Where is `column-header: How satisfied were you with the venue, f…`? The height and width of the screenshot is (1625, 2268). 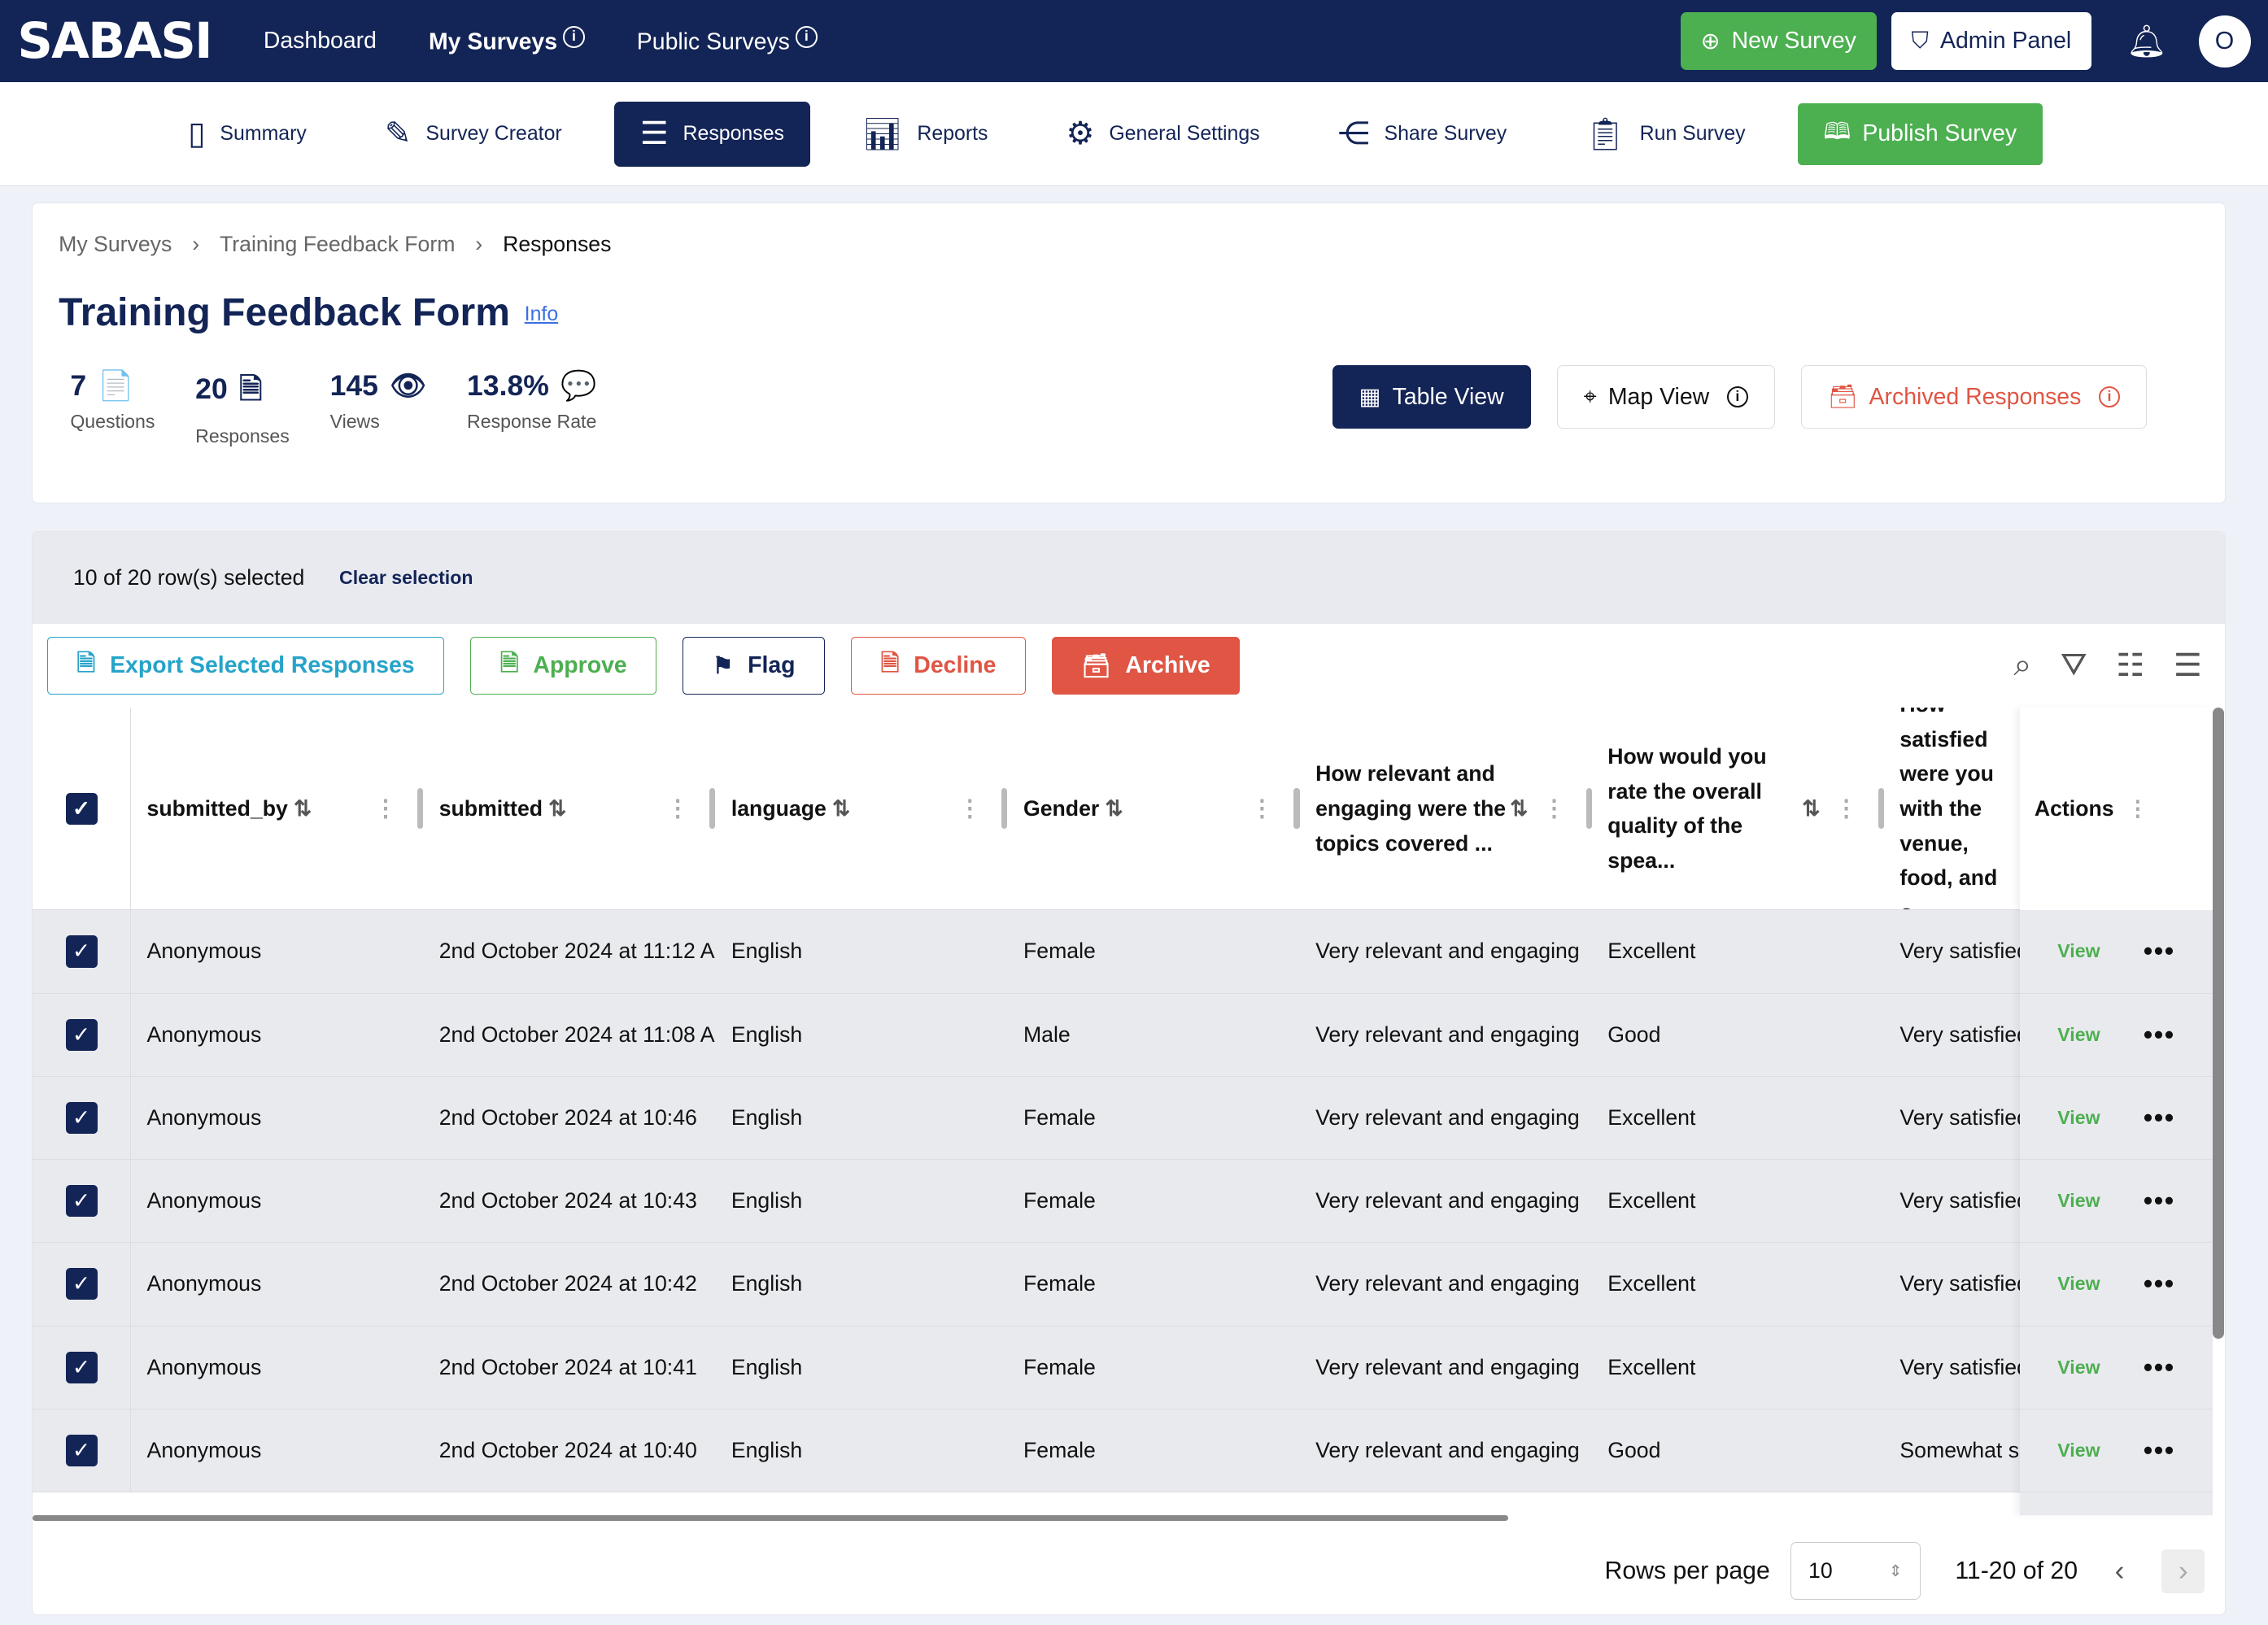 column-header: How satisfied were you with the venue, f… is located at coordinates (1954, 808).